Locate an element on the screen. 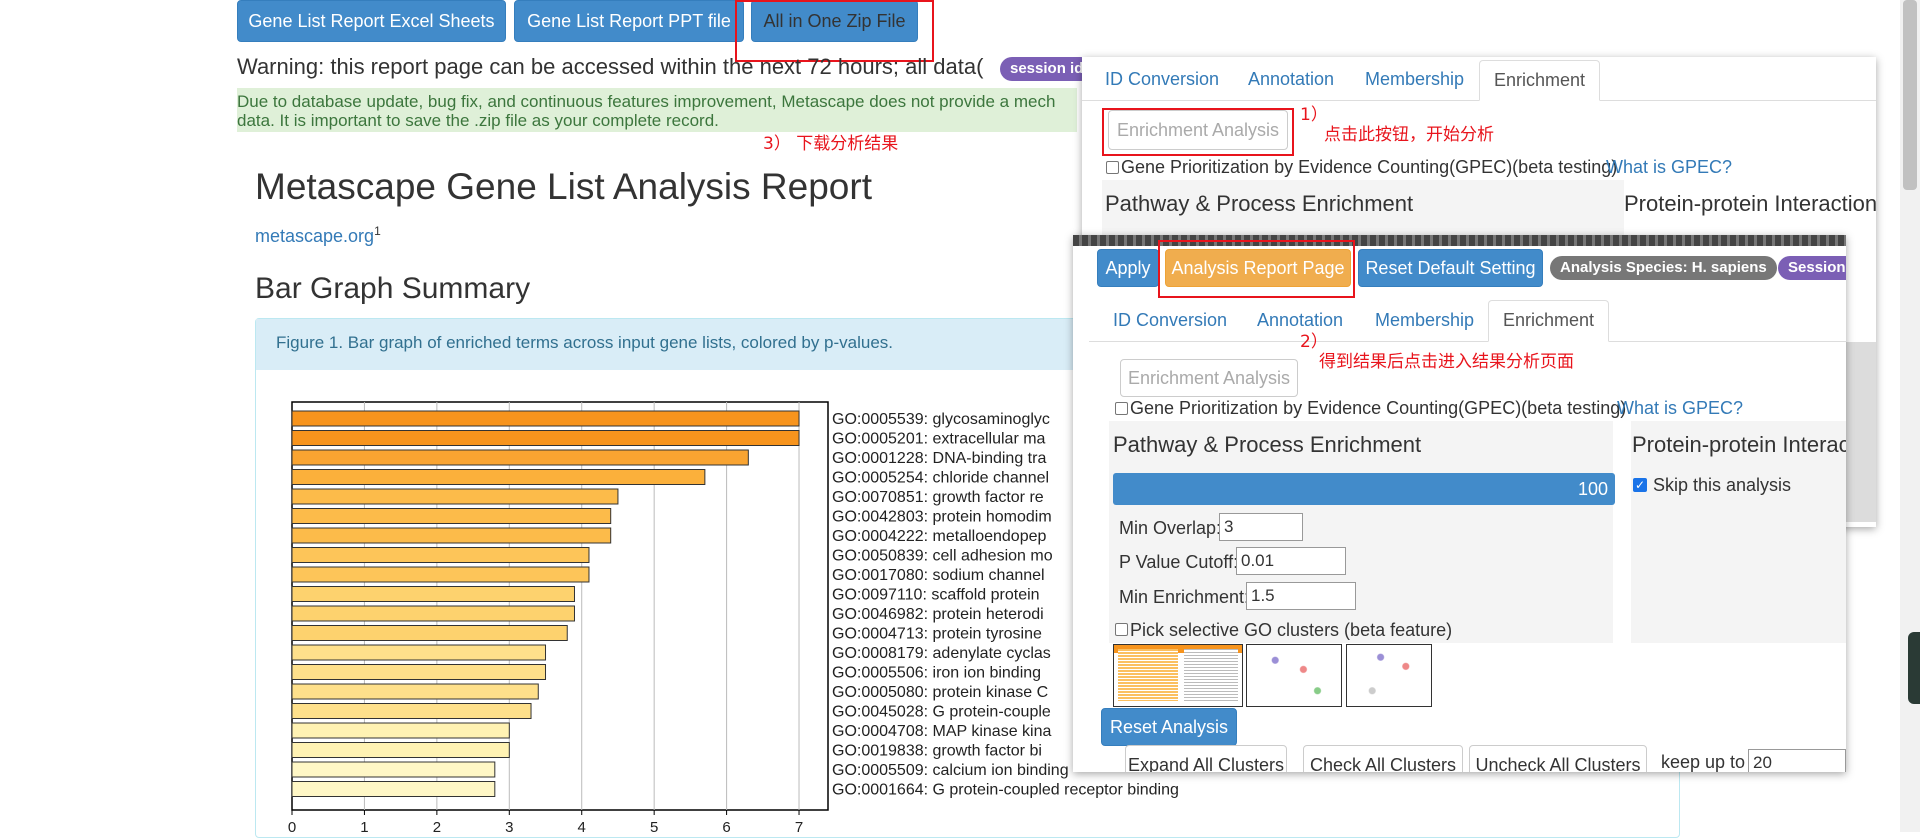 This screenshot has height=838, width=1920. tab-annotation: Annotation is located at coordinates (1291, 79).